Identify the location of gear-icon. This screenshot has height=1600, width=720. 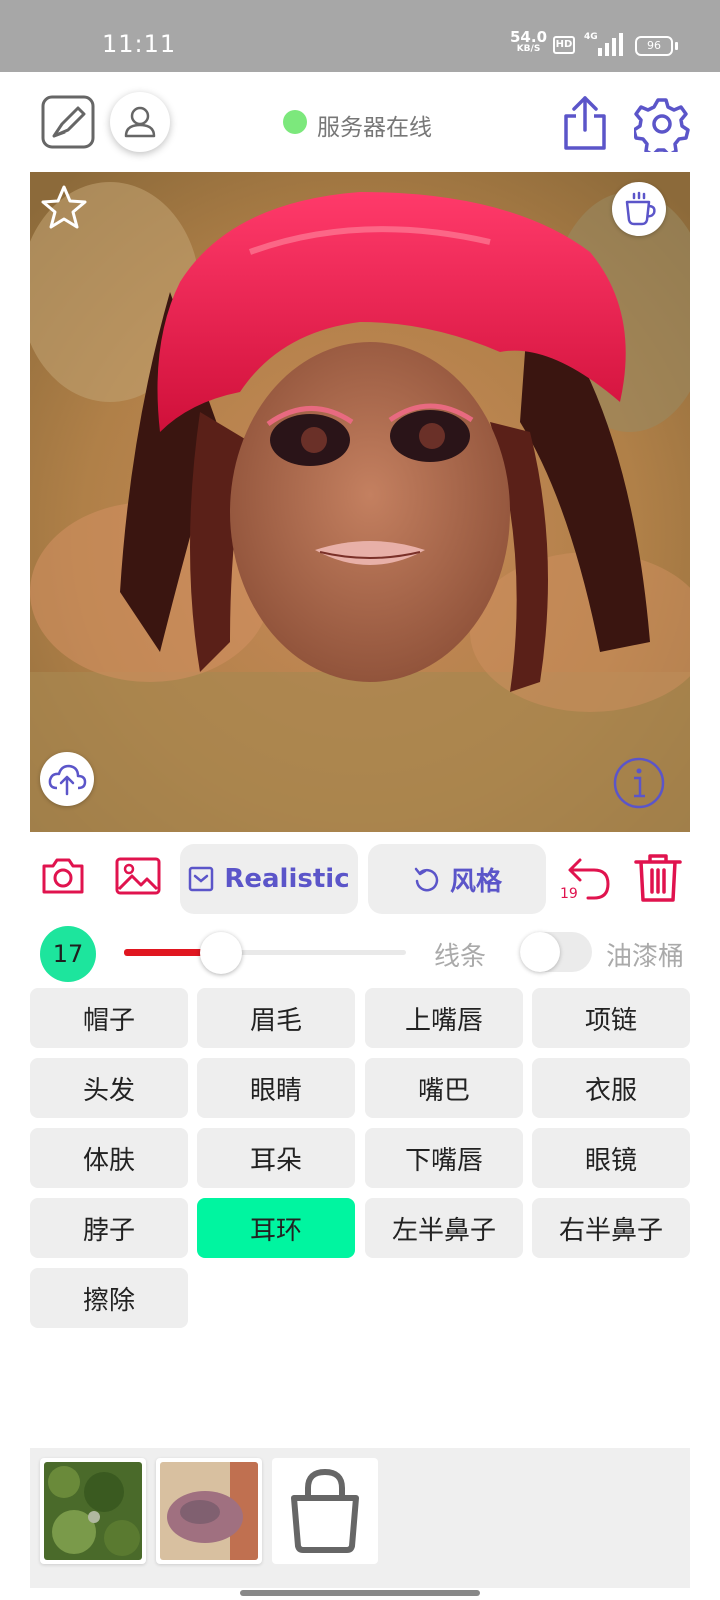
(662, 125).